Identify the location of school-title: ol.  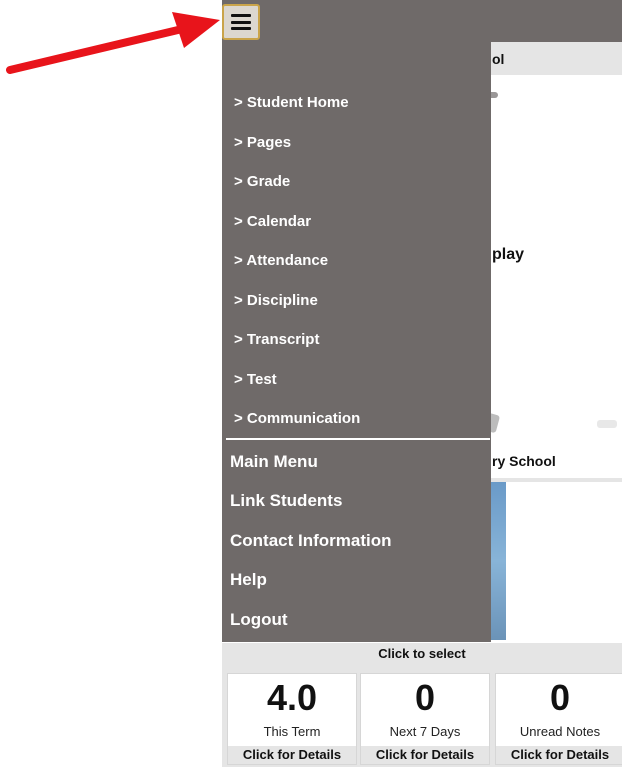
(498, 59).